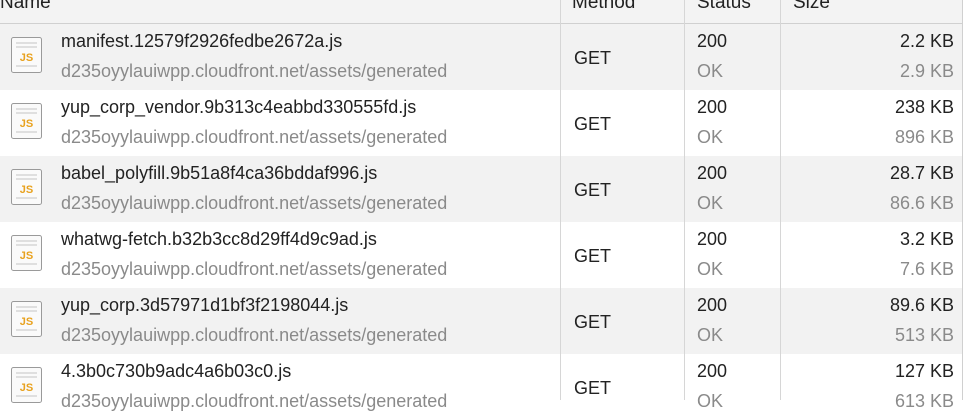 This screenshot has width=970, height=420. Describe the element at coordinates (603, 7) in the screenshot. I see `column-header-method: Method` at that location.